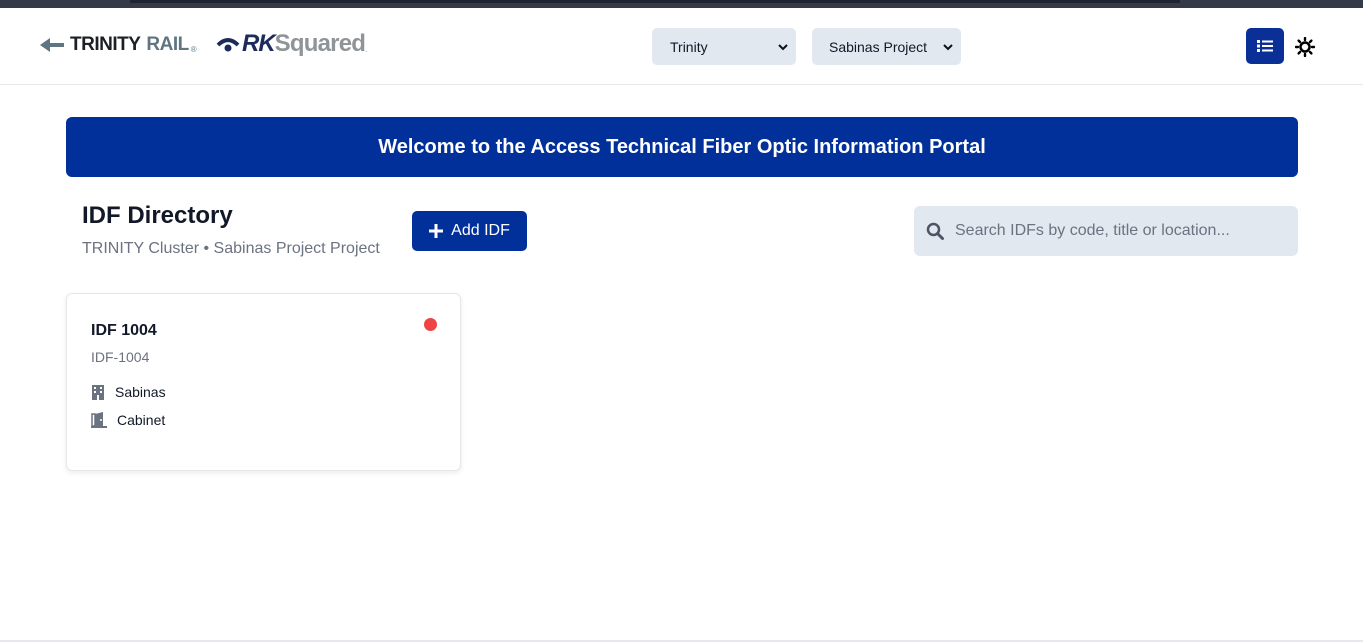 This screenshot has height=644, width=1363. What do you see at coordinates (436, 231) in the screenshot?
I see `plus-icon` at bounding box center [436, 231].